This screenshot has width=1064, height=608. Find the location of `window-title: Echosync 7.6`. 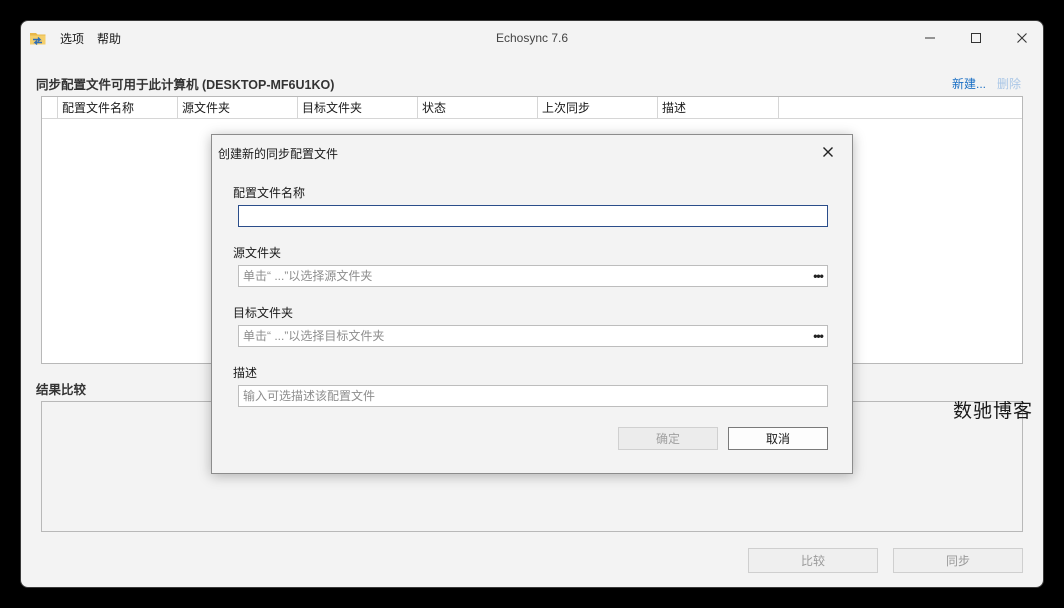

window-title: Echosync 7.6 is located at coordinates (532, 38).